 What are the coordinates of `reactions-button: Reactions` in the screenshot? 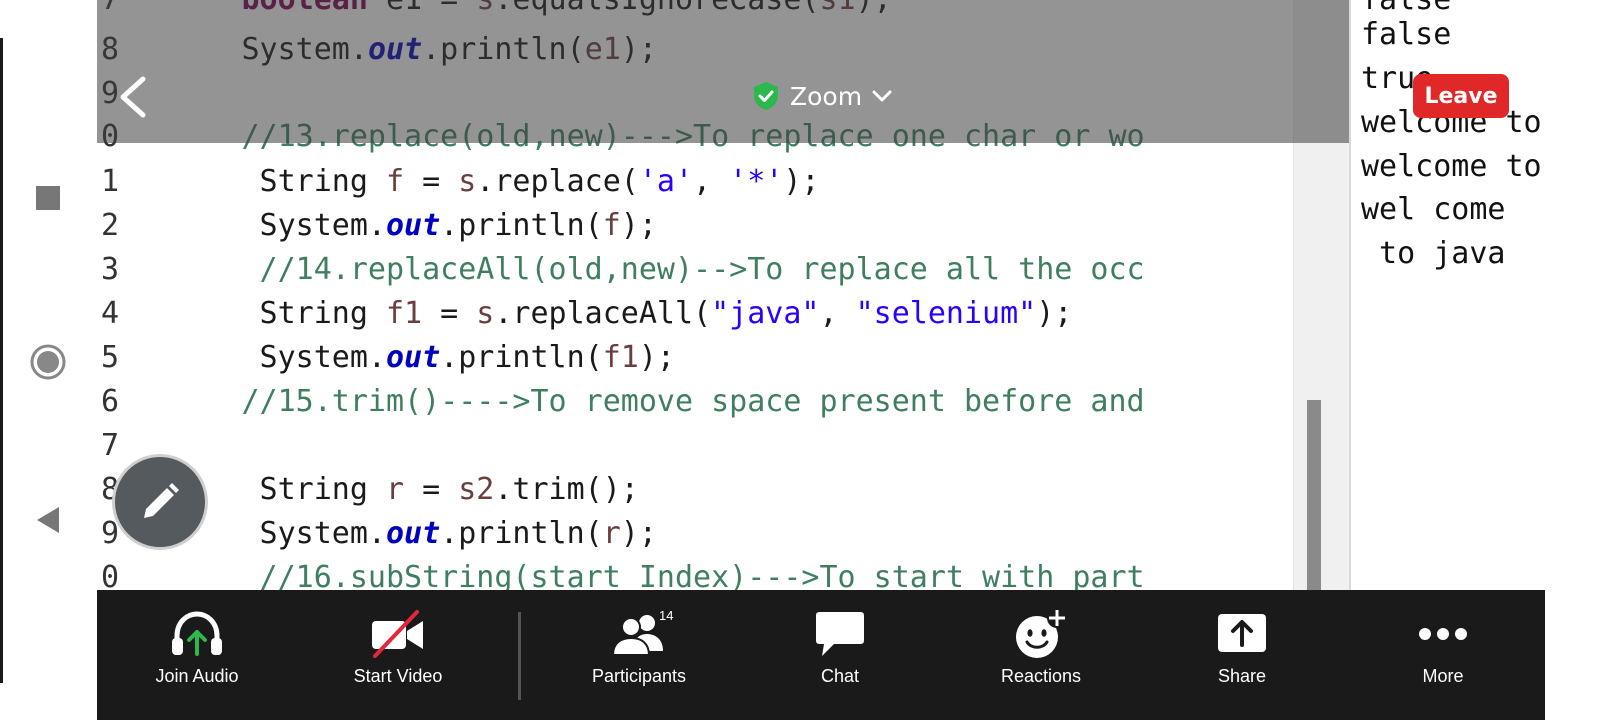 It's located at (1041, 655).